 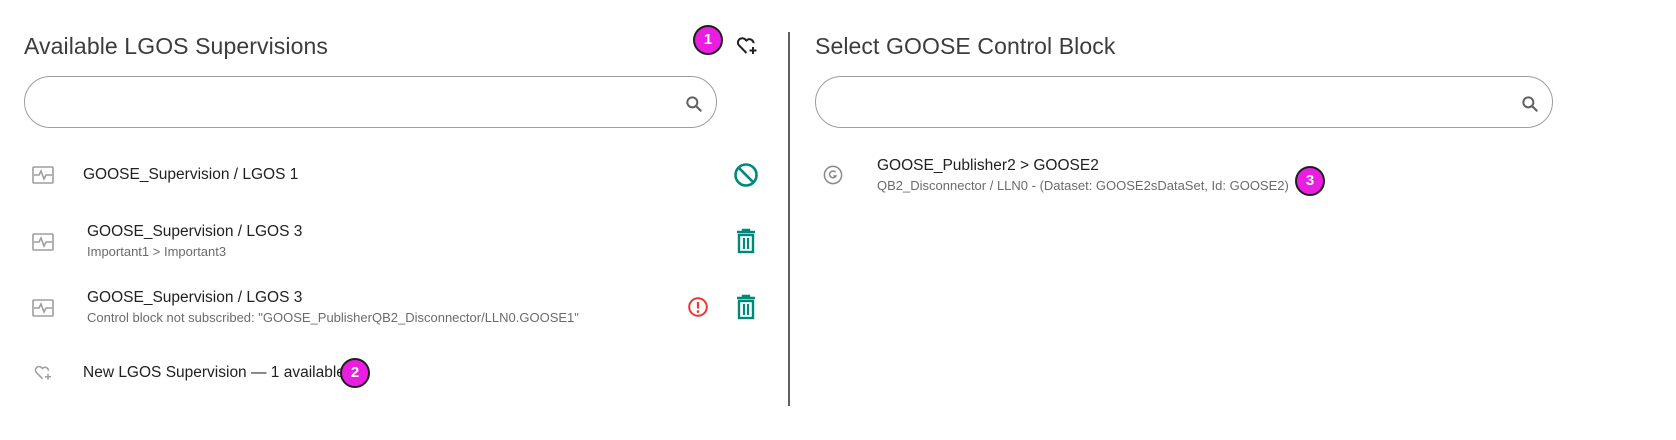 I want to click on available-supervisions-title: Available LGOS Supervisions, so click(x=176, y=46).